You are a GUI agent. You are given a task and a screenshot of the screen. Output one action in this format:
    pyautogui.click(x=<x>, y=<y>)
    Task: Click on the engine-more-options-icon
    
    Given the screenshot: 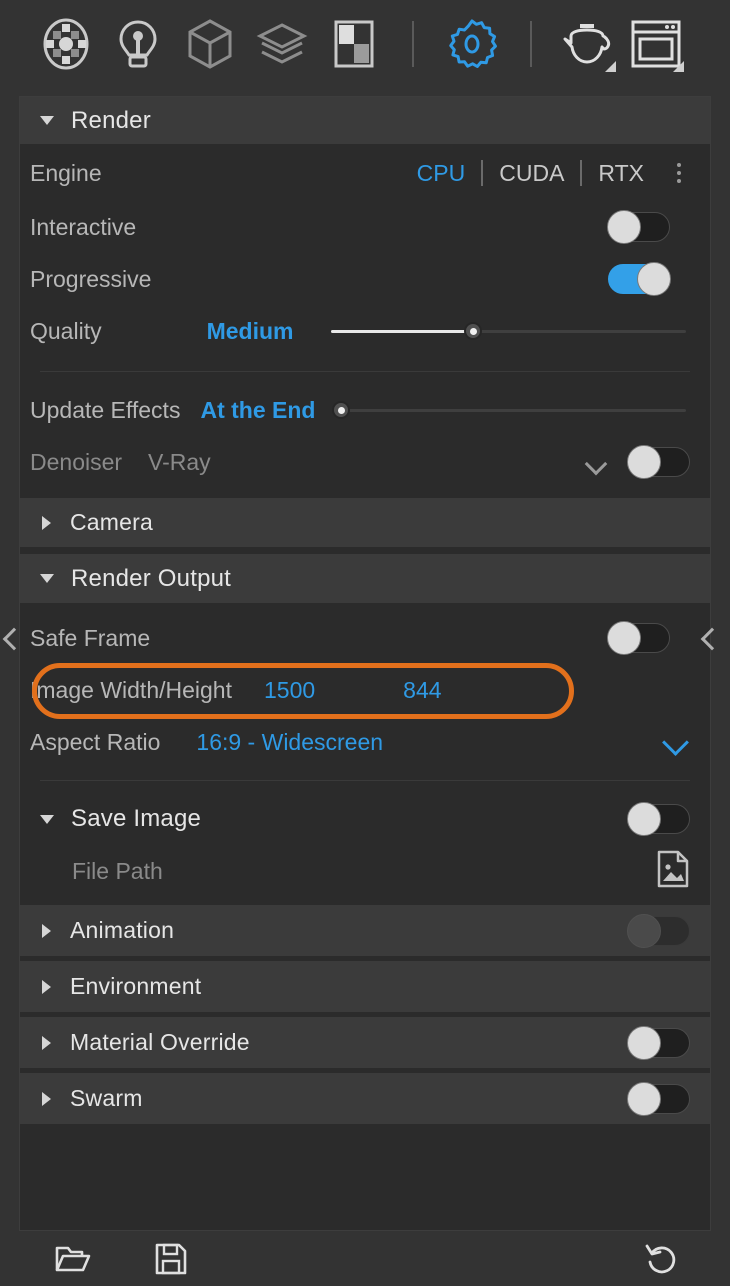 What is the action you would take?
    pyautogui.click(x=679, y=173)
    